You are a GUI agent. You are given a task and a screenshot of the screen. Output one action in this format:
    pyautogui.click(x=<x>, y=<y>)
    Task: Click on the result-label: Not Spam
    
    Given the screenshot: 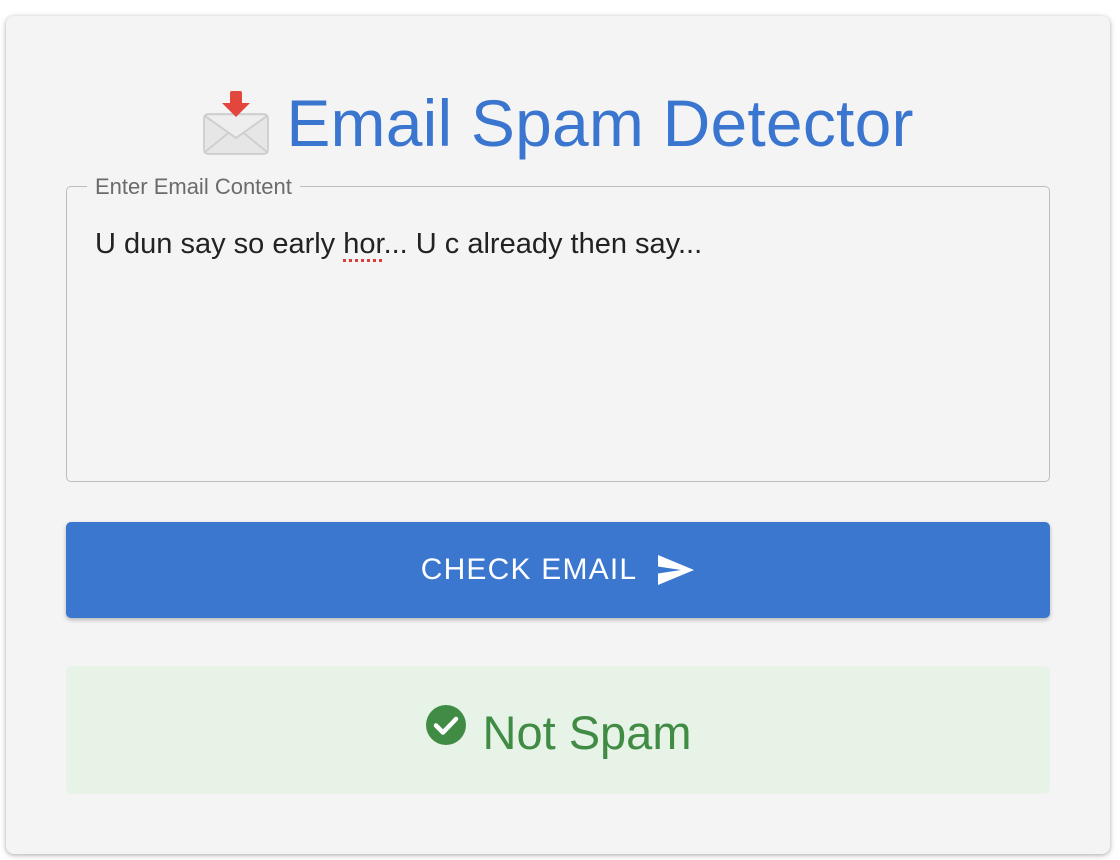 What is the action you would take?
    pyautogui.click(x=587, y=732)
    